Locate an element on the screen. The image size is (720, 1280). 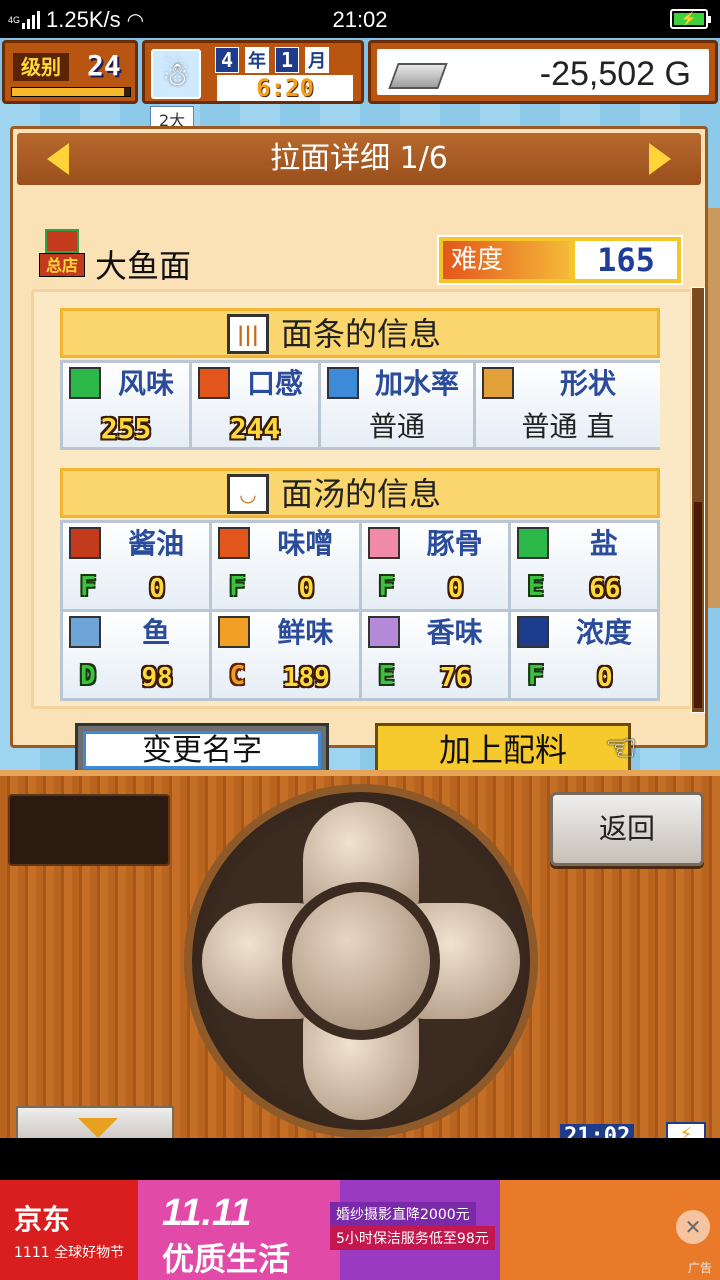
down-triangle-icon is located at coordinates (98, 1128).